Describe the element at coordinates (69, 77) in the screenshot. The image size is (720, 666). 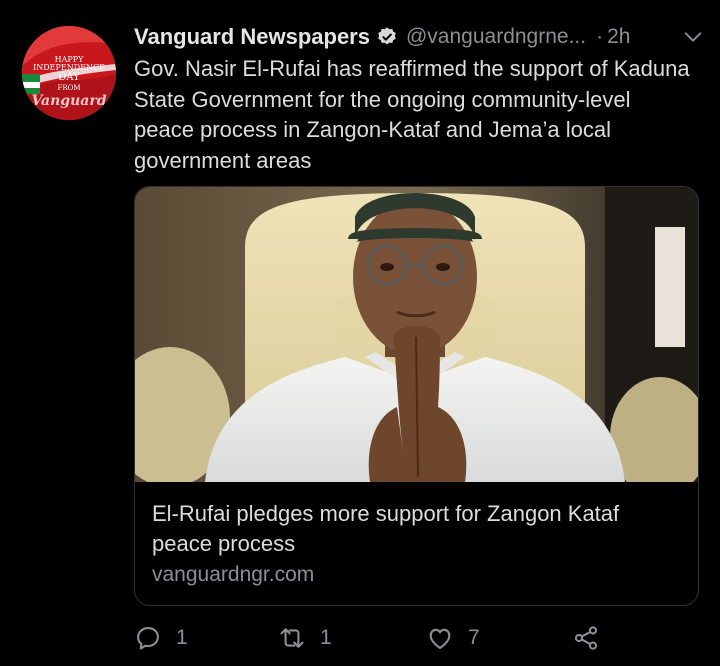
I see `avatar-line-day: DAY` at that location.